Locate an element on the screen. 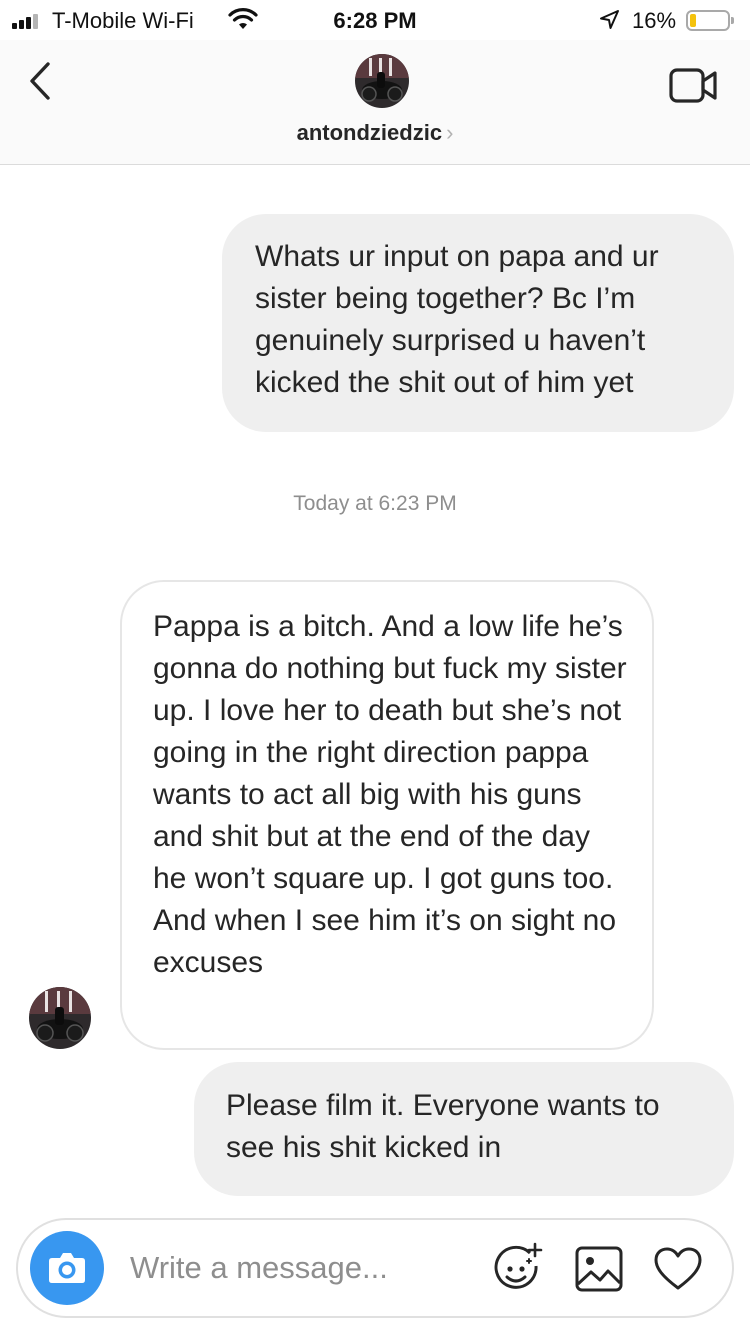 This screenshot has width=750, height=1334. message-composer is located at coordinates (375, 1268).